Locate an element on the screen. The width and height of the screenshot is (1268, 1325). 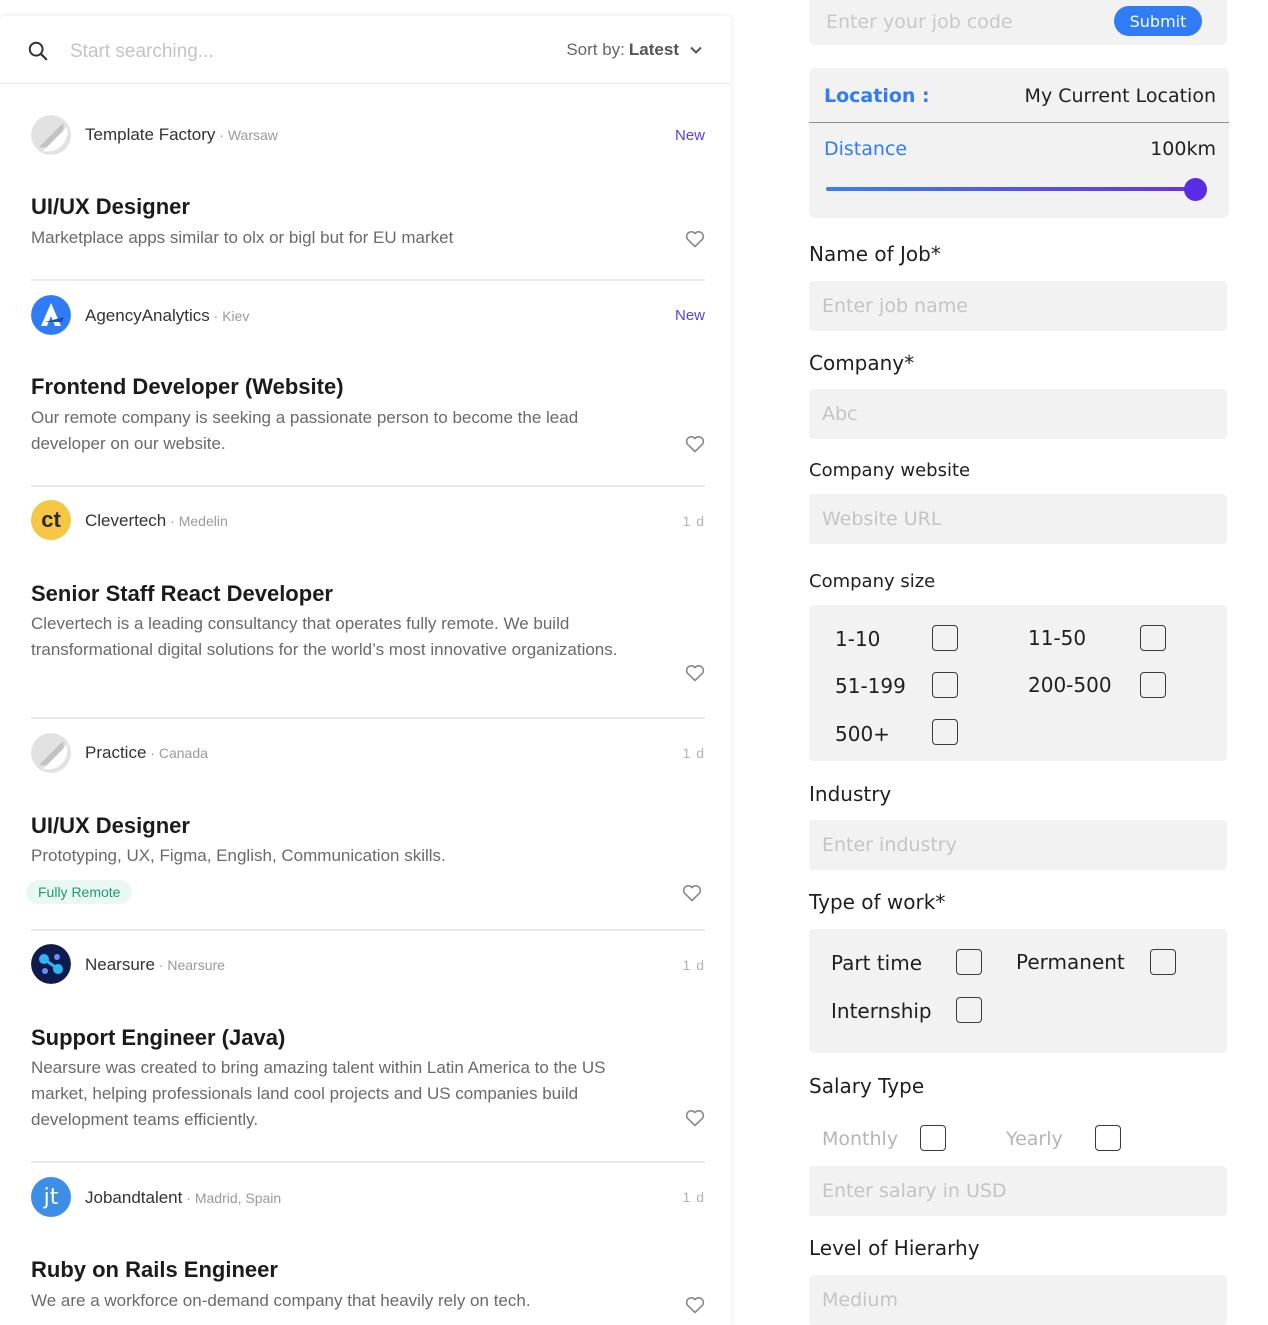
salary-type-label: Salary Type is located at coordinates (867, 1086).